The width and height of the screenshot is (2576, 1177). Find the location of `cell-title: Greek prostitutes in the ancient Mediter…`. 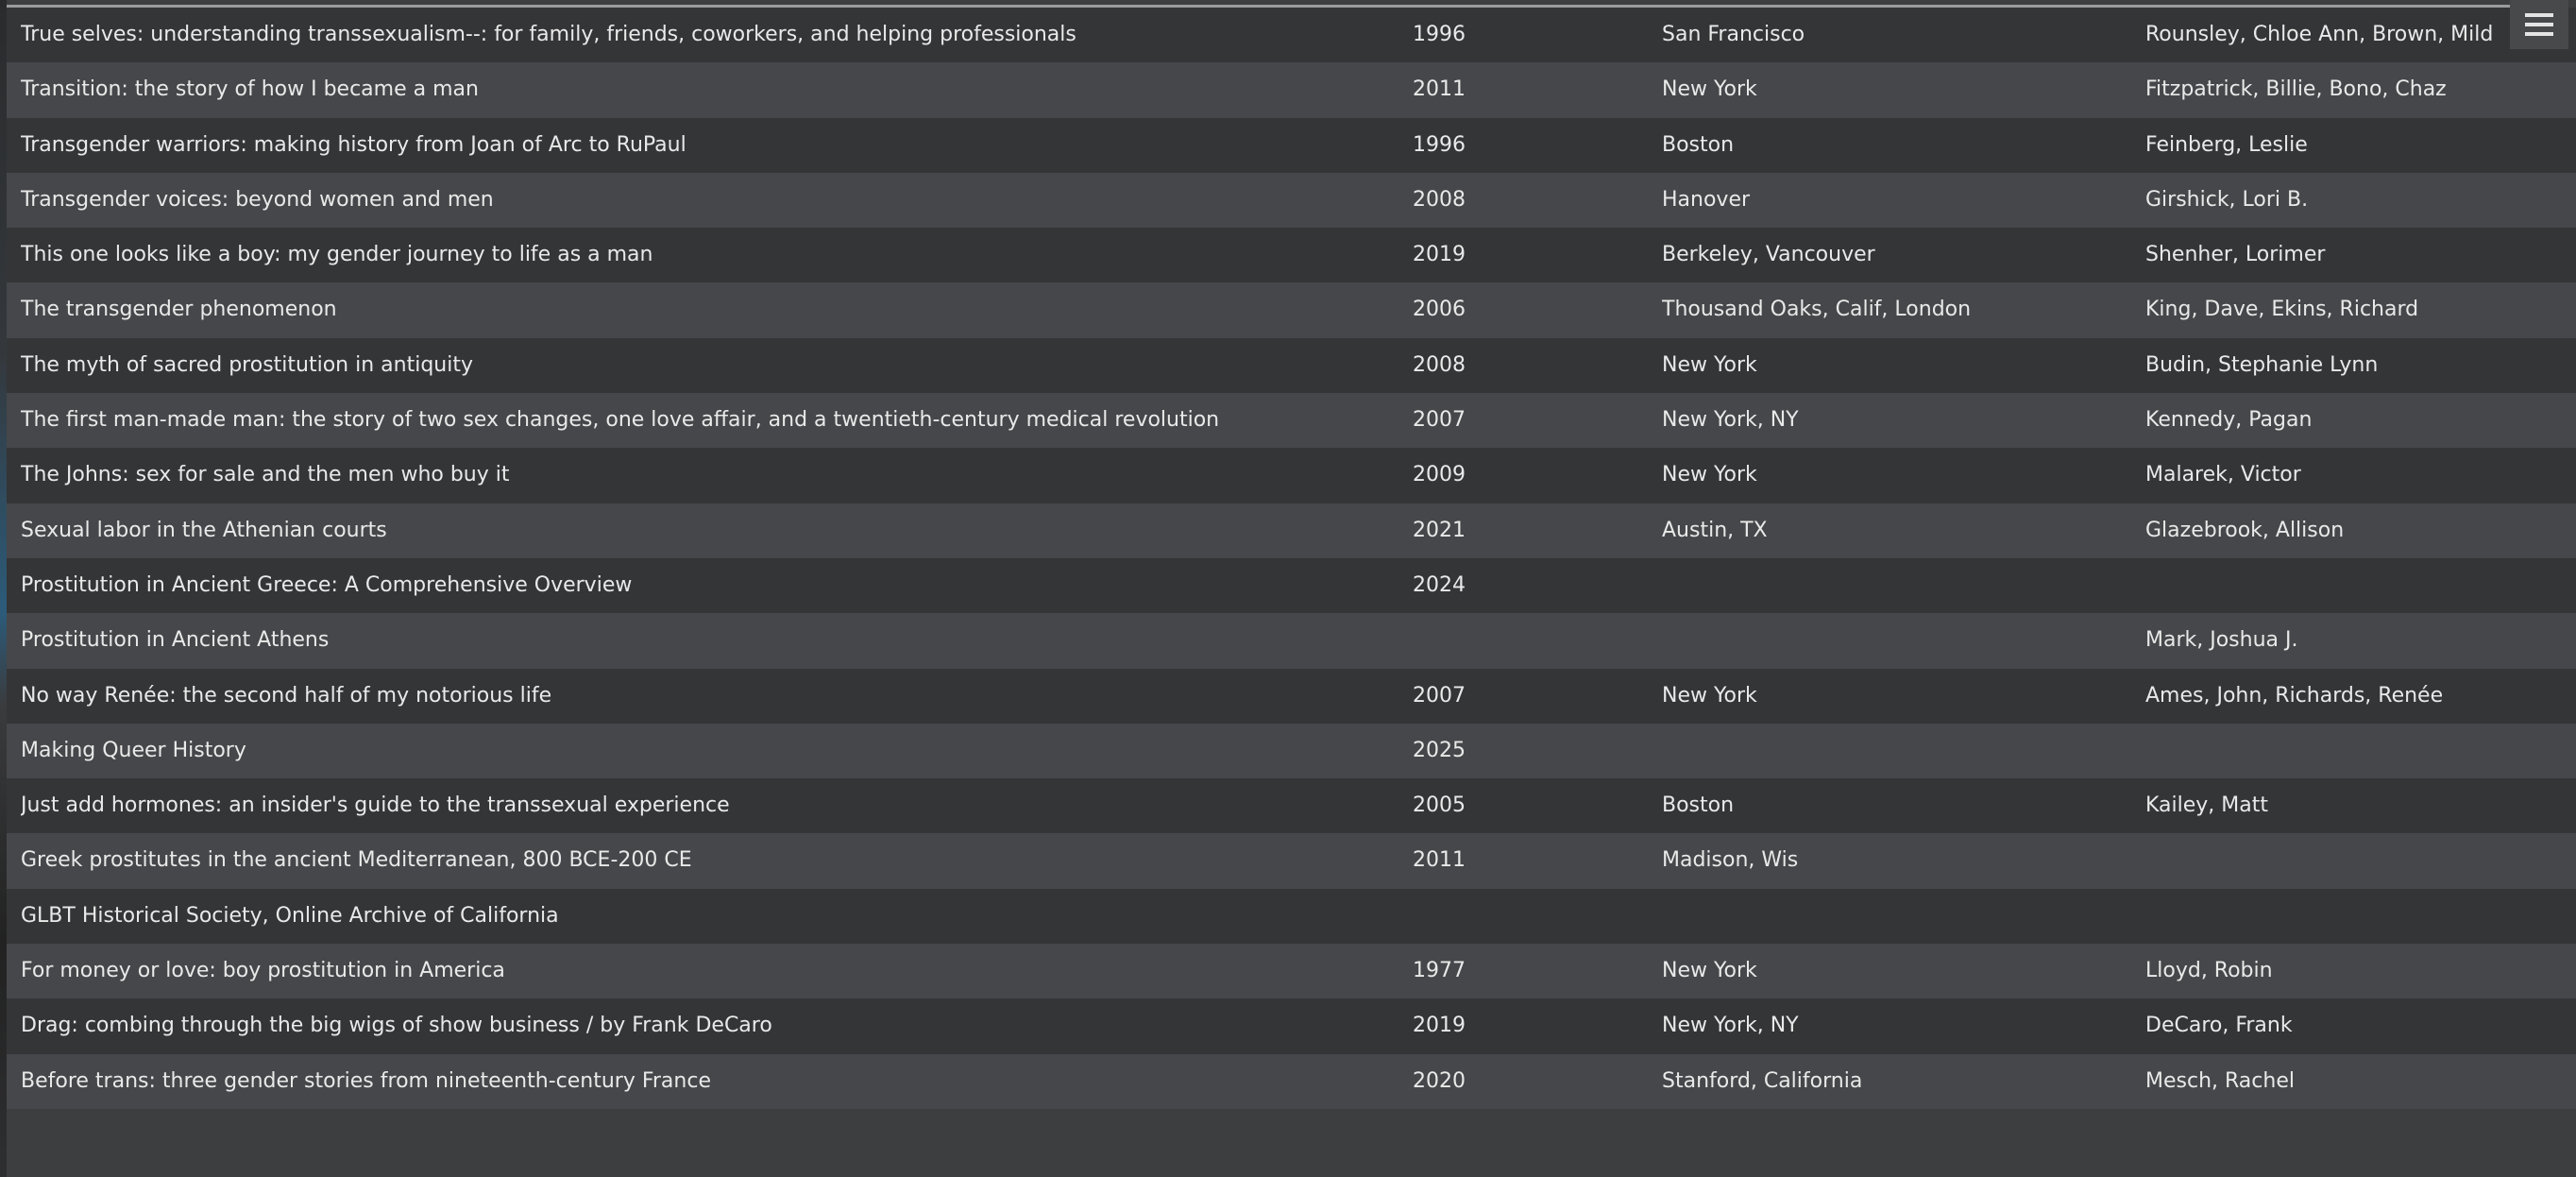

cell-title: Greek prostitutes in the ancient Mediter… is located at coordinates (356, 861).